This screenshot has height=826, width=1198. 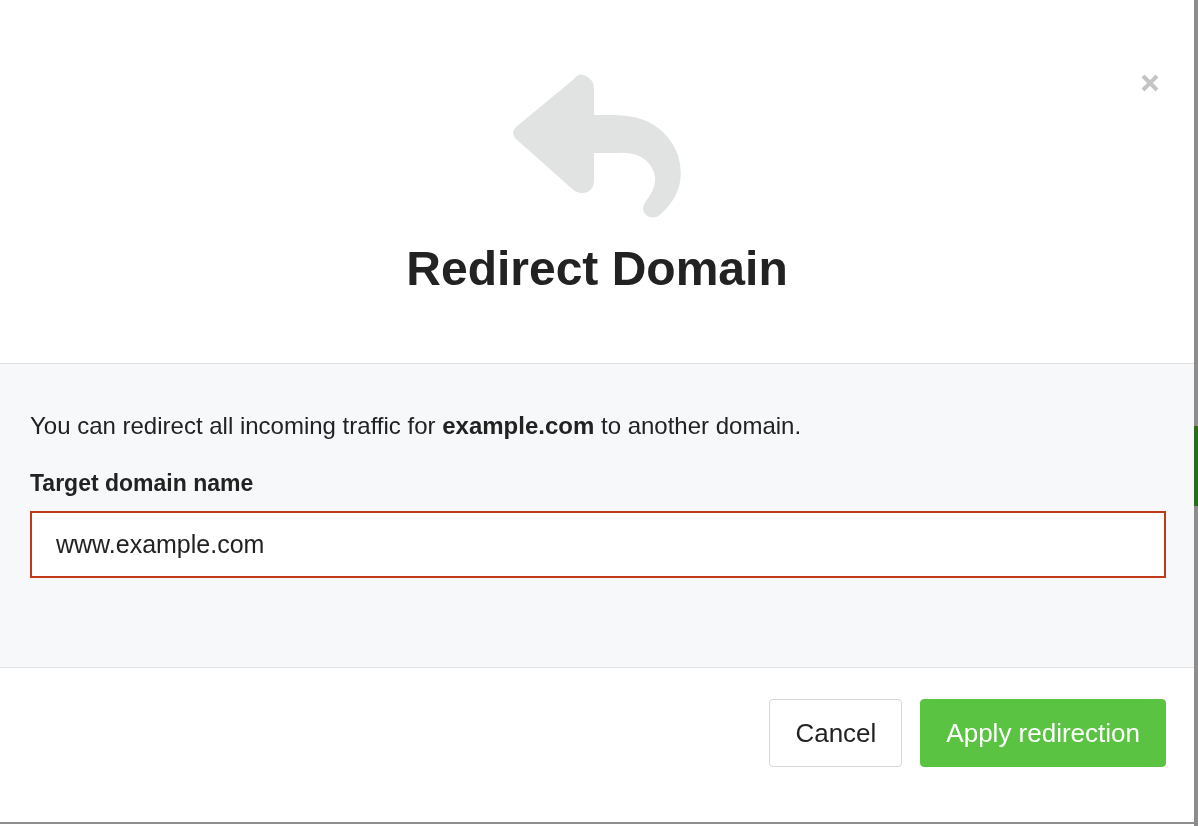 I want to click on close-icon, so click(x=1150, y=83).